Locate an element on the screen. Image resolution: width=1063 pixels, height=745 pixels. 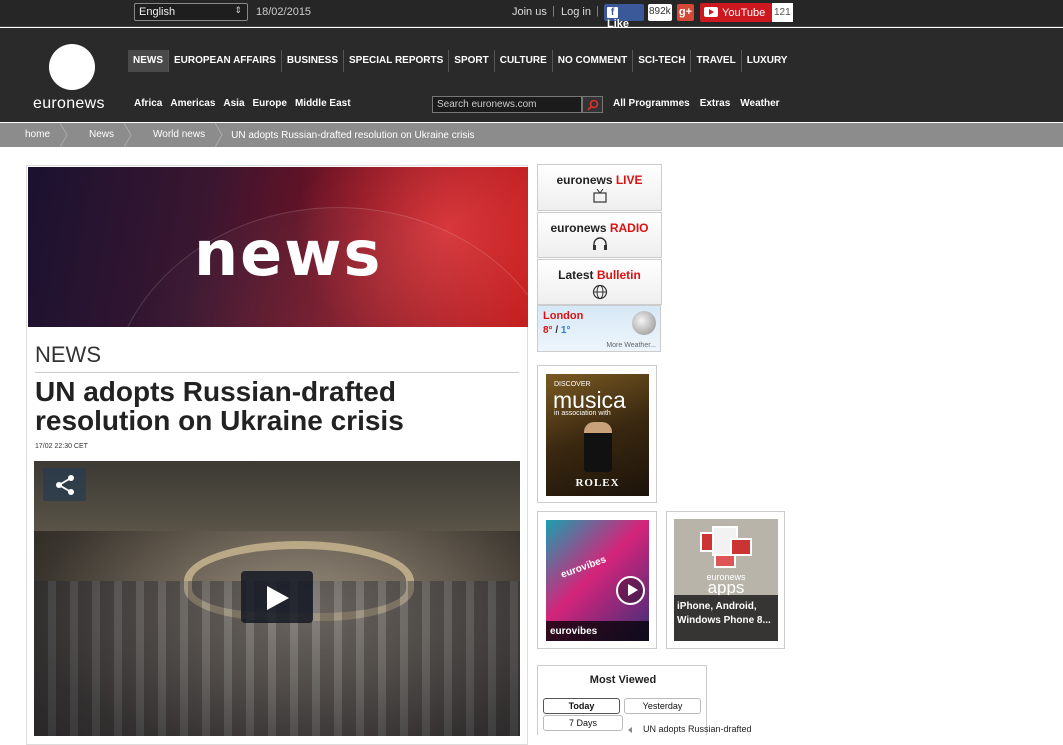
nav-travel: TRAVEL is located at coordinates (716, 61).